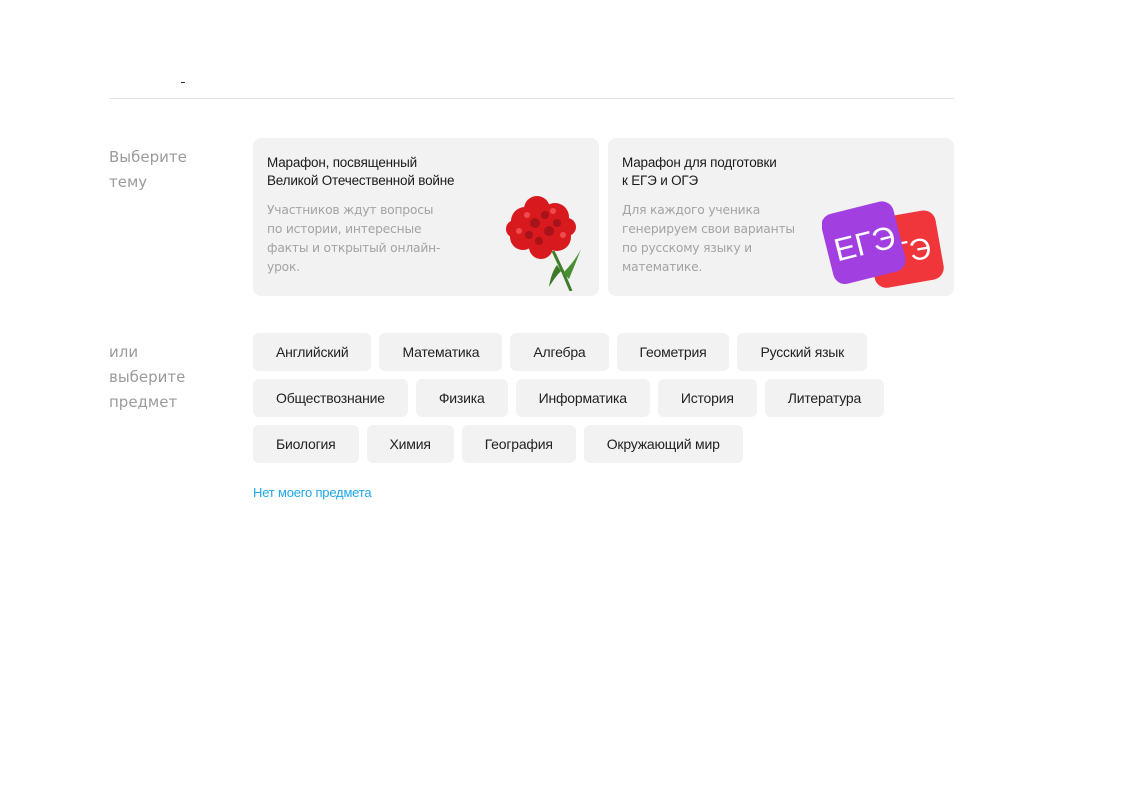 This screenshot has height=793, width=1122. I want to click on card-description-line: урок., so click(283, 267).